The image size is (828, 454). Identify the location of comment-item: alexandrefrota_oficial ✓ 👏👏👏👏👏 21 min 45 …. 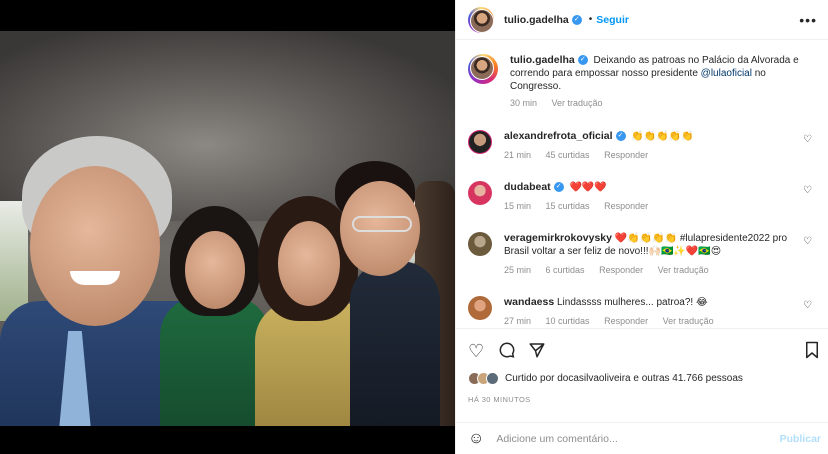
(643, 146).